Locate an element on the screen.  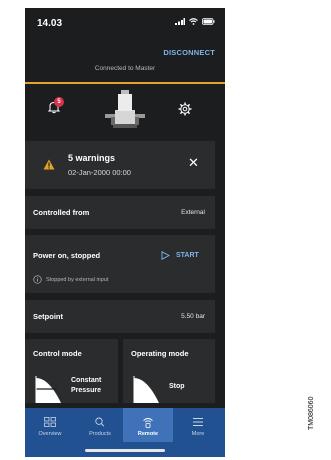
status-icons is located at coordinates (195, 21).